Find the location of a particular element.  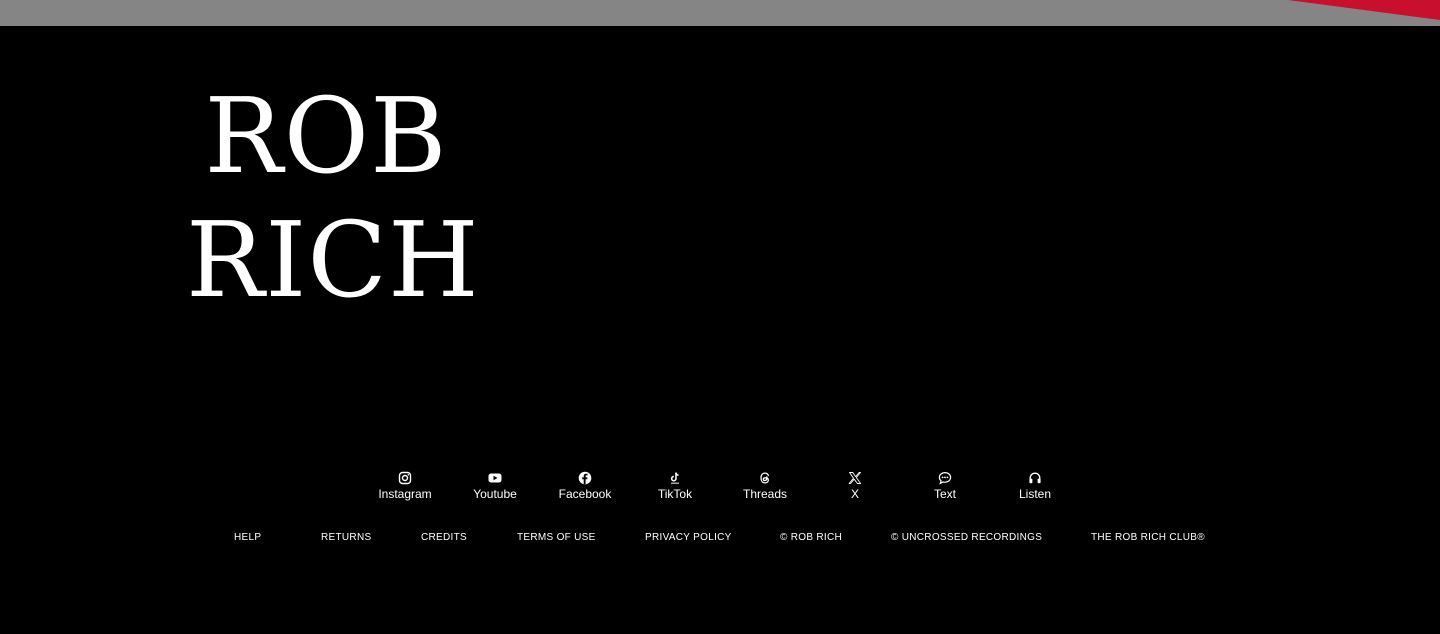

instagram-icon is located at coordinates (405, 478).